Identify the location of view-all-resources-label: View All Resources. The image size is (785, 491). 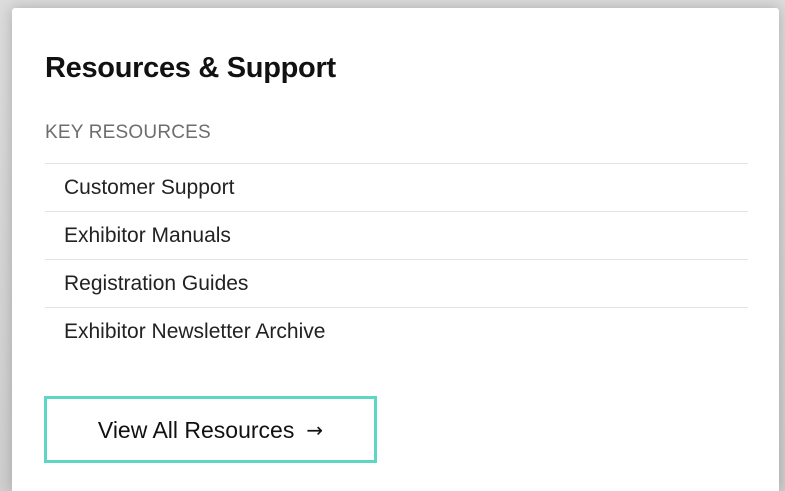
(196, 429).